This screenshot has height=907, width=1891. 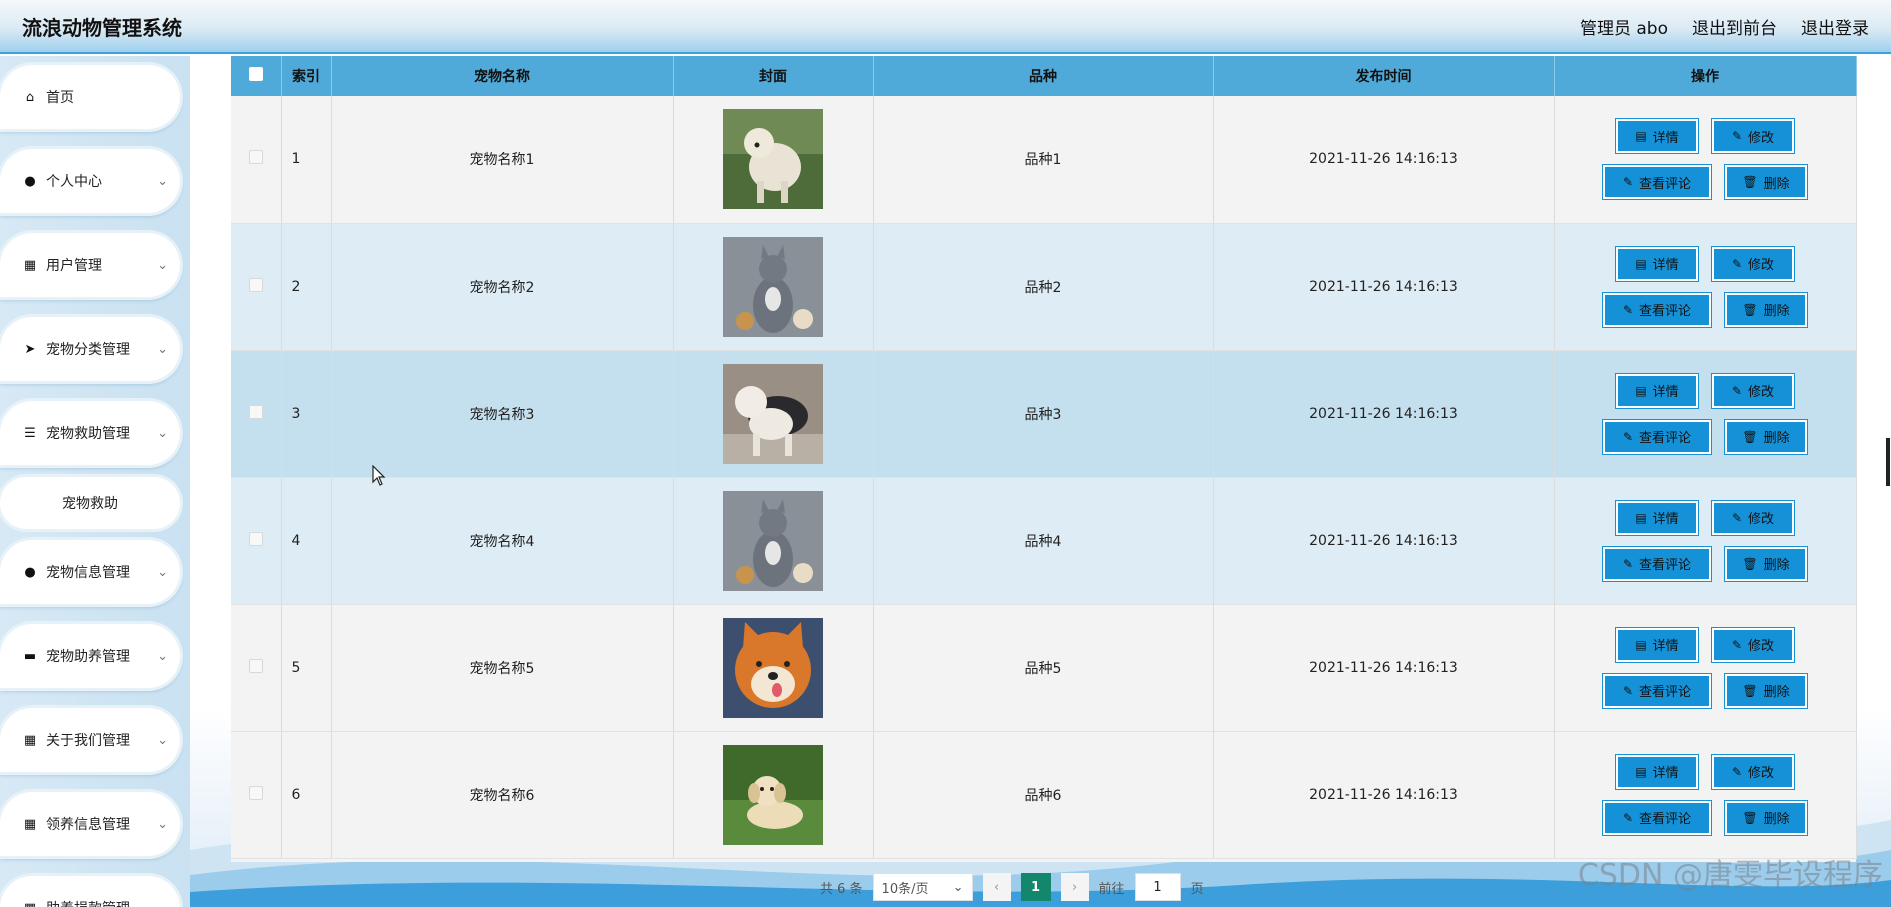 I want to click on column-header: 宠物名称, so click(x=502, y=76).